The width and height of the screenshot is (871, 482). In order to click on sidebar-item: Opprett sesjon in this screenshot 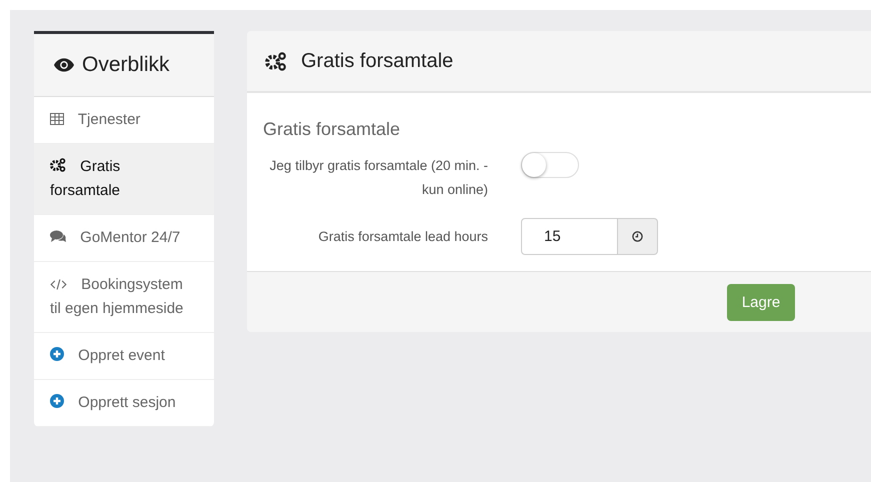, I will do `click(124, 403)`.